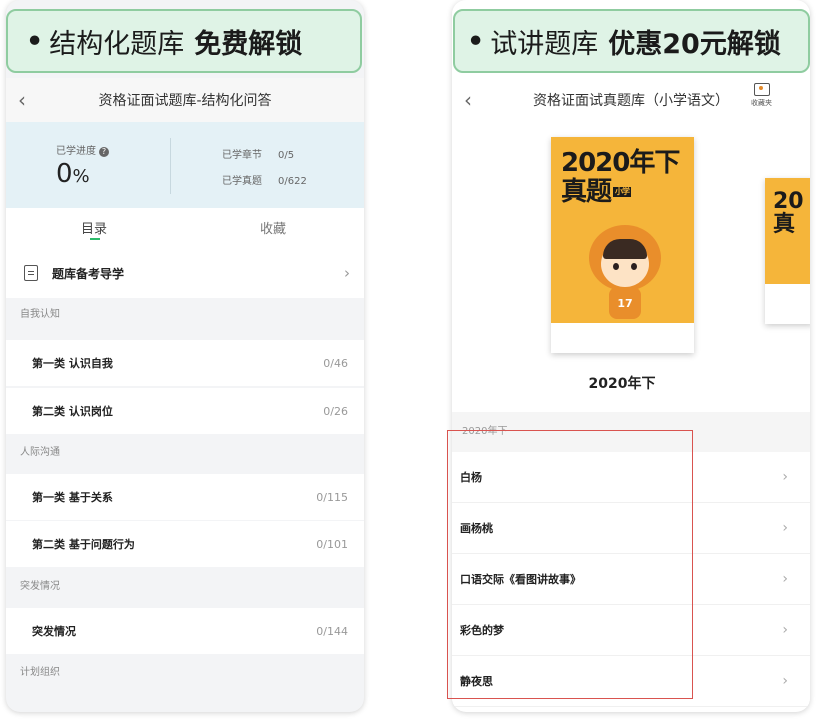 The height and width of the screenshot is (720, 821). I want to click on document-icon, so click(31, 273).